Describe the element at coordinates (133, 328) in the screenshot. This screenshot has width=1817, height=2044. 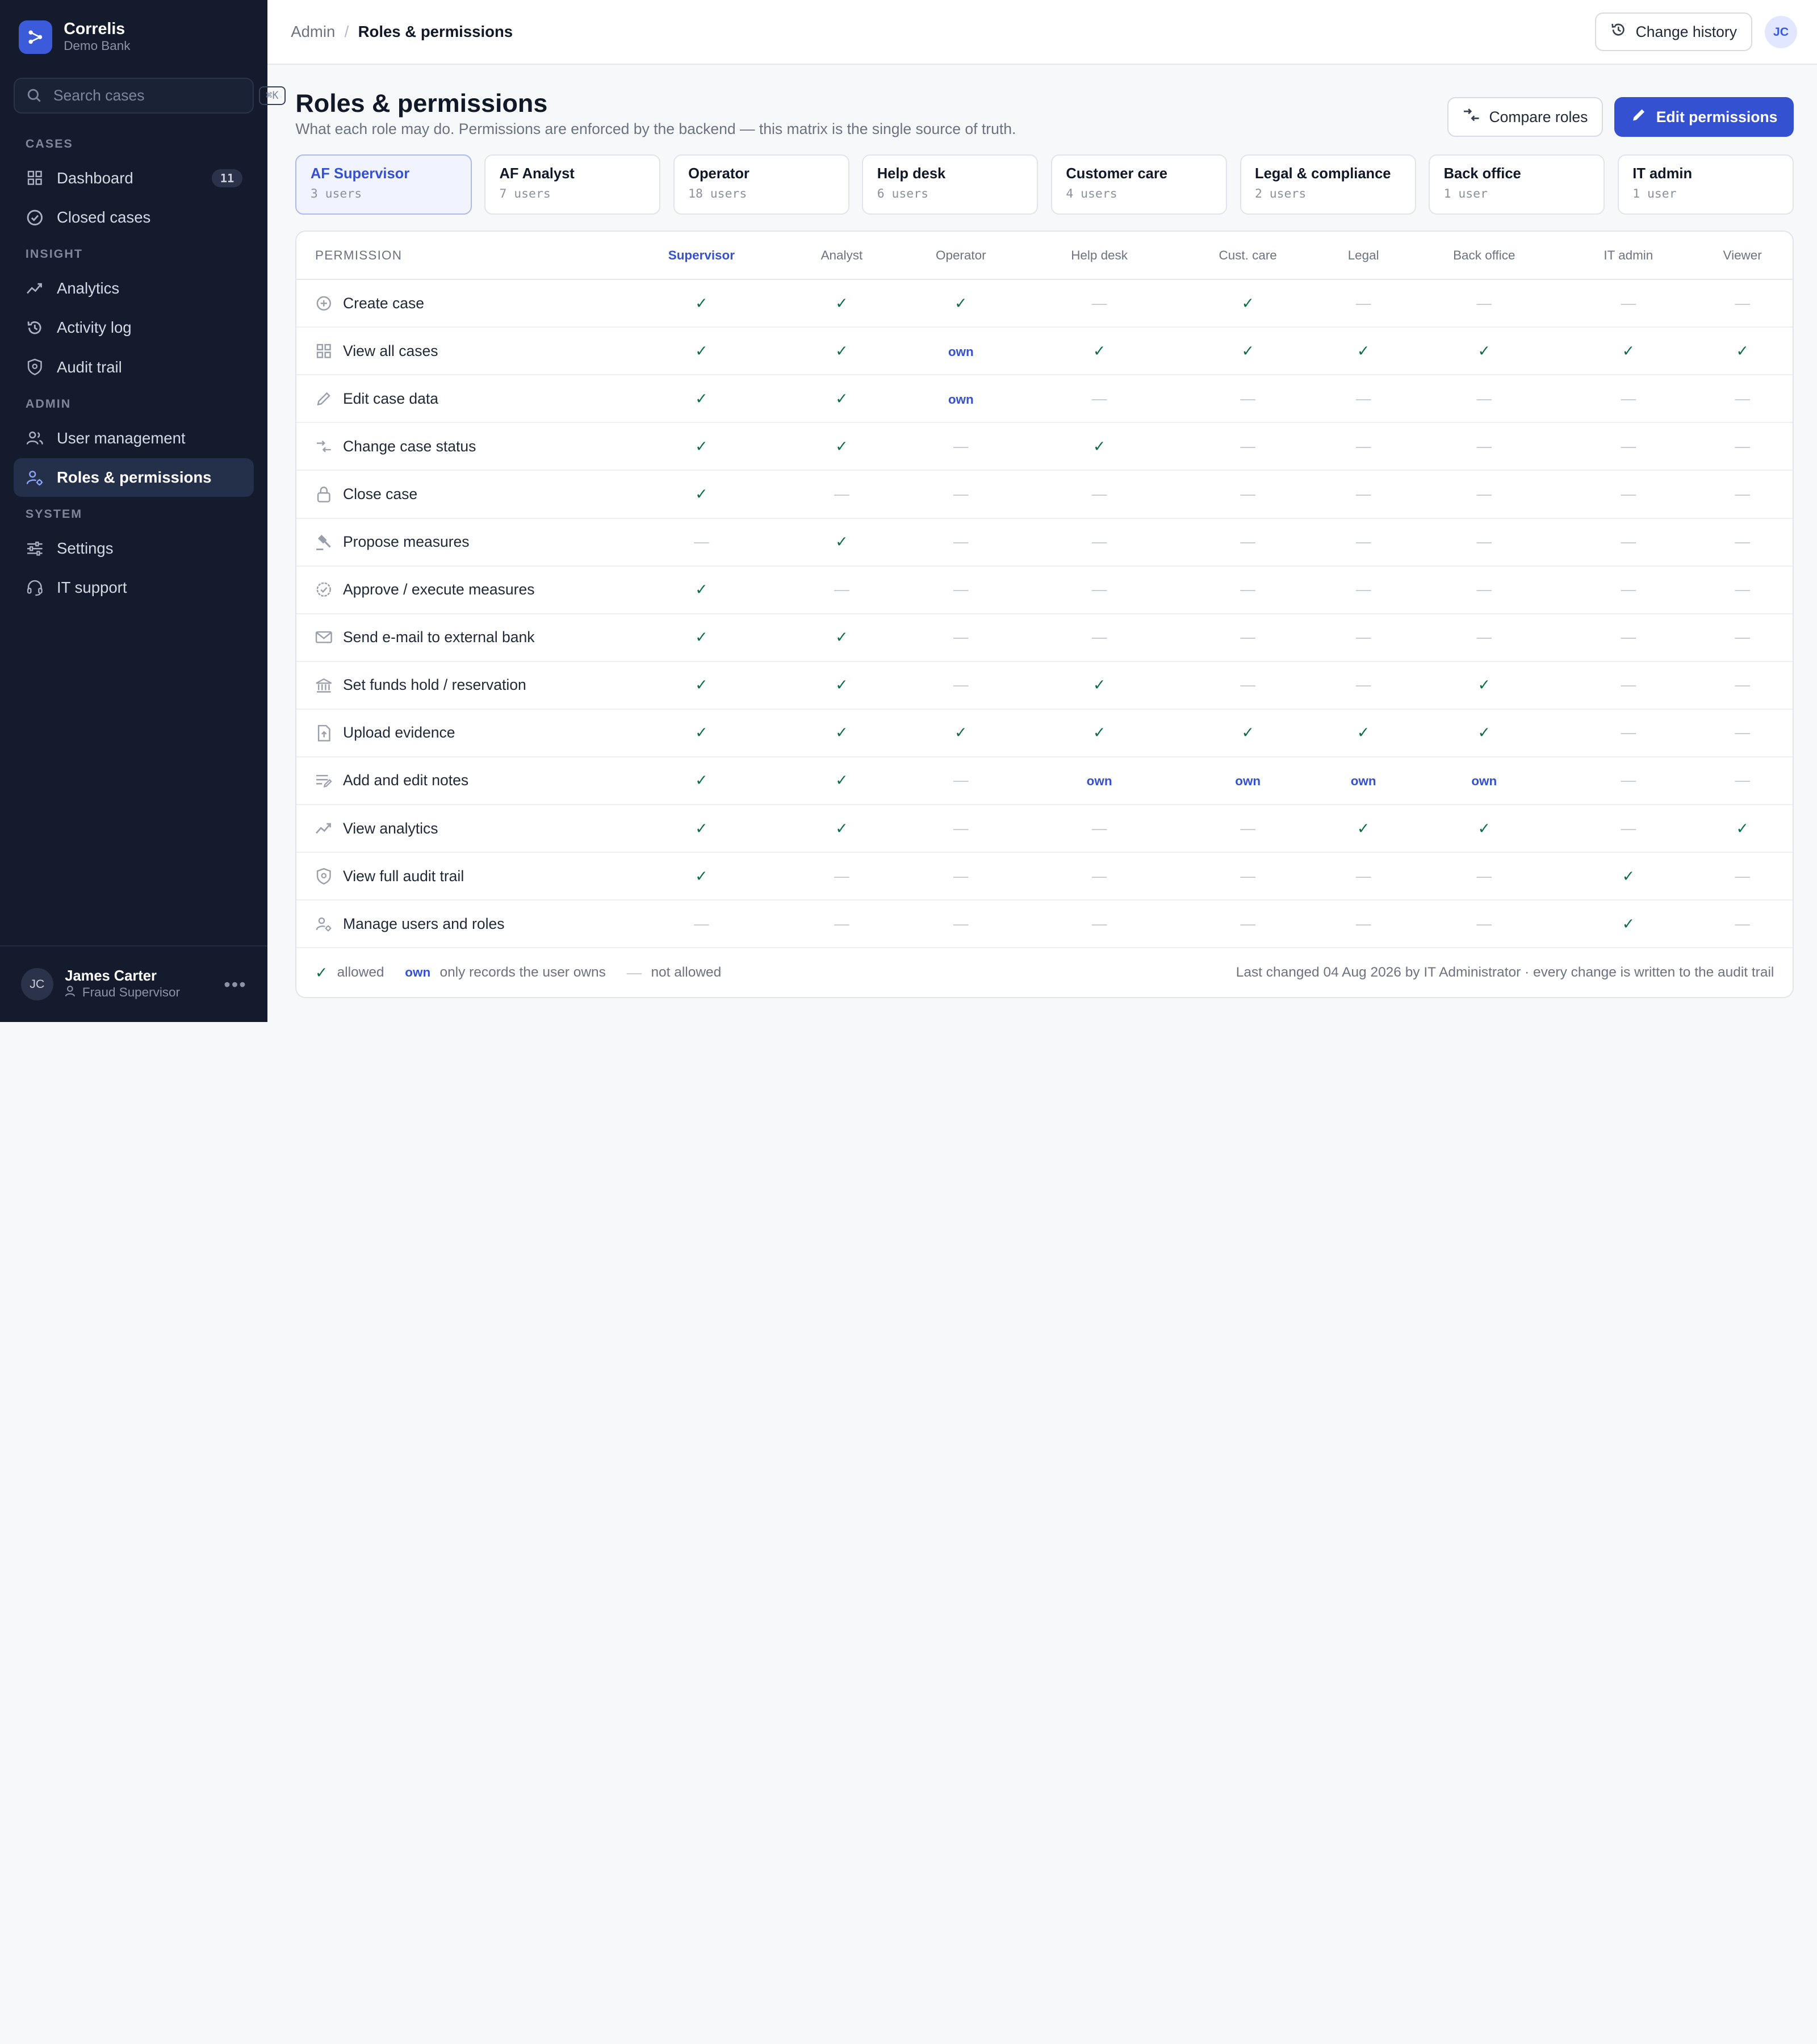
I see `sidebar-item-activity-log: Activity log` at that location.